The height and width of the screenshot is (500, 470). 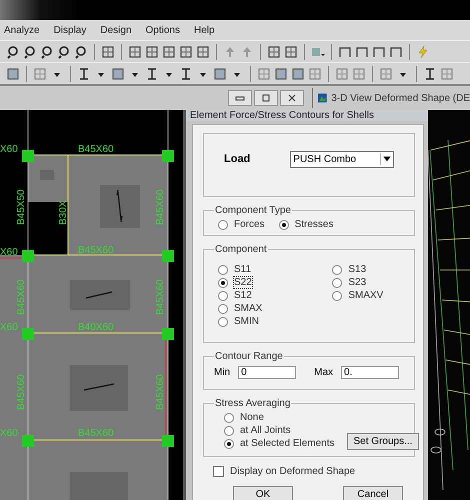 What do you see at coordinates (324, 372) in the screenshot?
I see `max-label: Max` at bounding box center [324, 372].